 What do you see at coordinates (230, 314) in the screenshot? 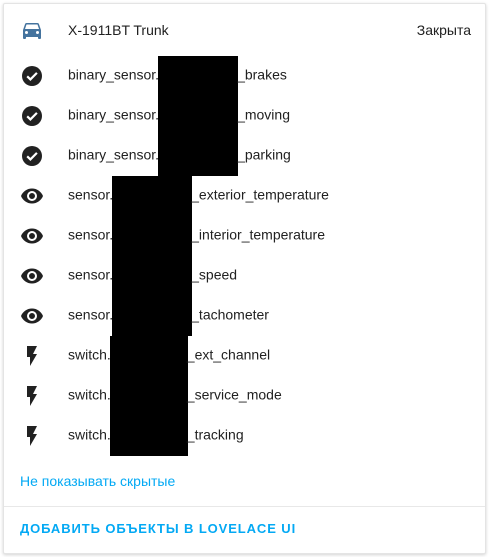
I see `entity-suffix: _tachometer` at bounding box center [230, 314].